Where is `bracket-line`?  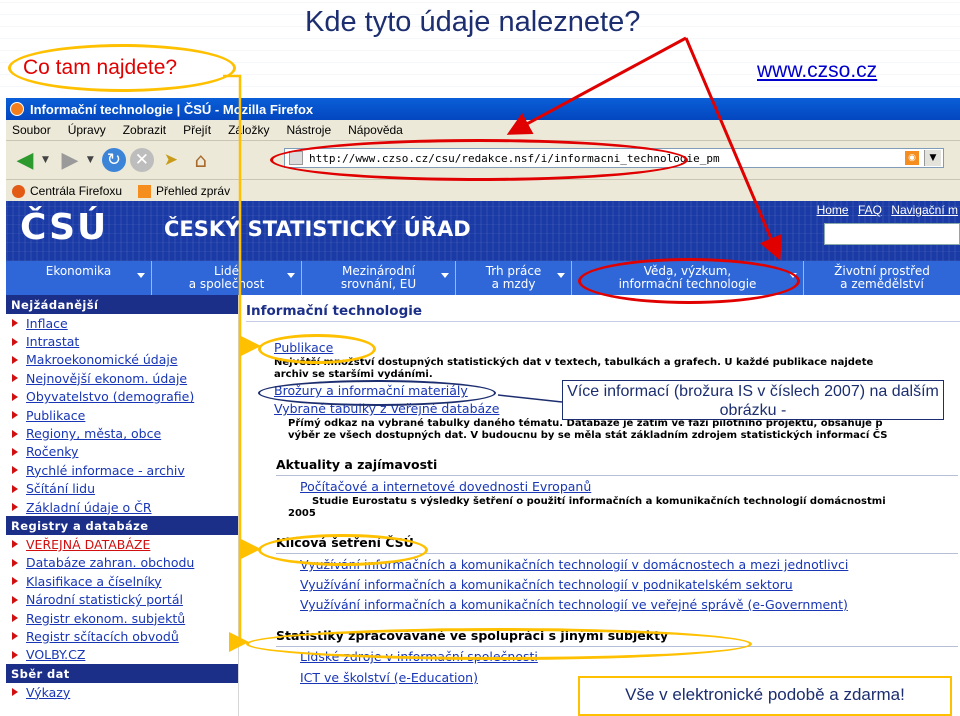
bracket-line is located at coordinates (233, 359).